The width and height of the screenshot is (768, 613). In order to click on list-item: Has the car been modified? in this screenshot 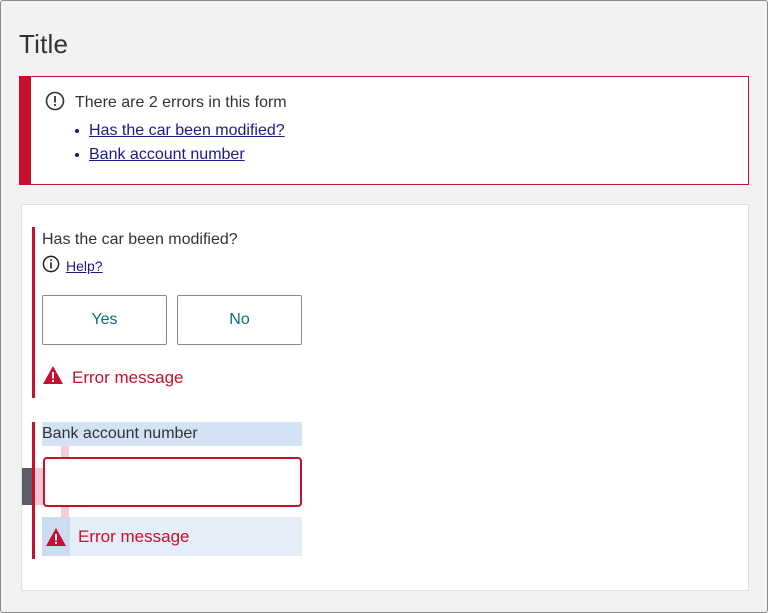, I will do `click(180, 131)`.